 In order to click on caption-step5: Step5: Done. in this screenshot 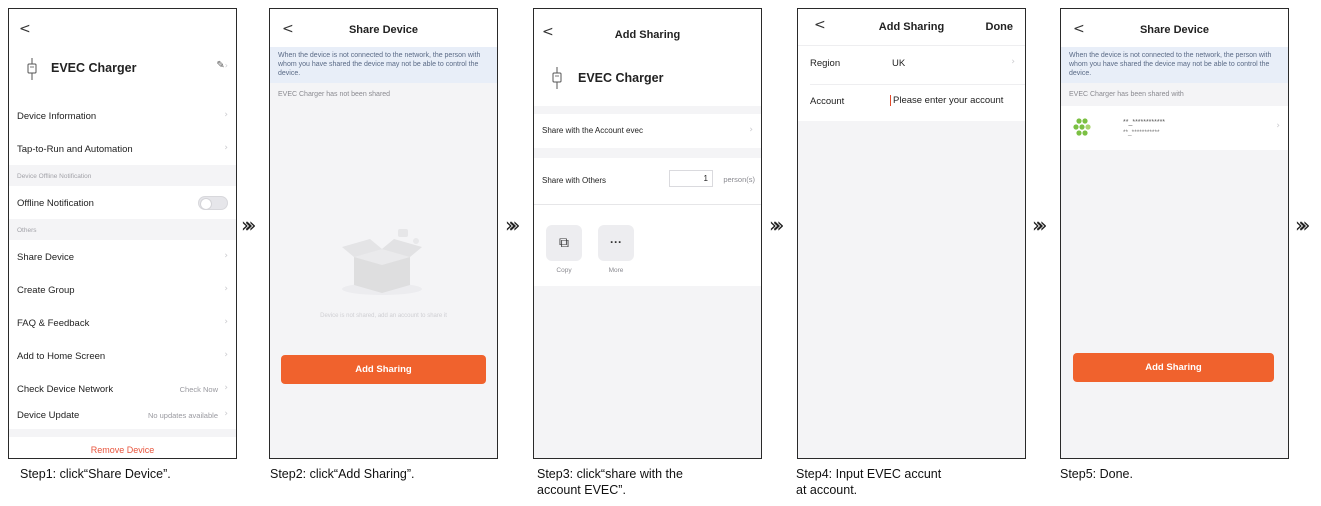, I will do `click(1096, 474)`.